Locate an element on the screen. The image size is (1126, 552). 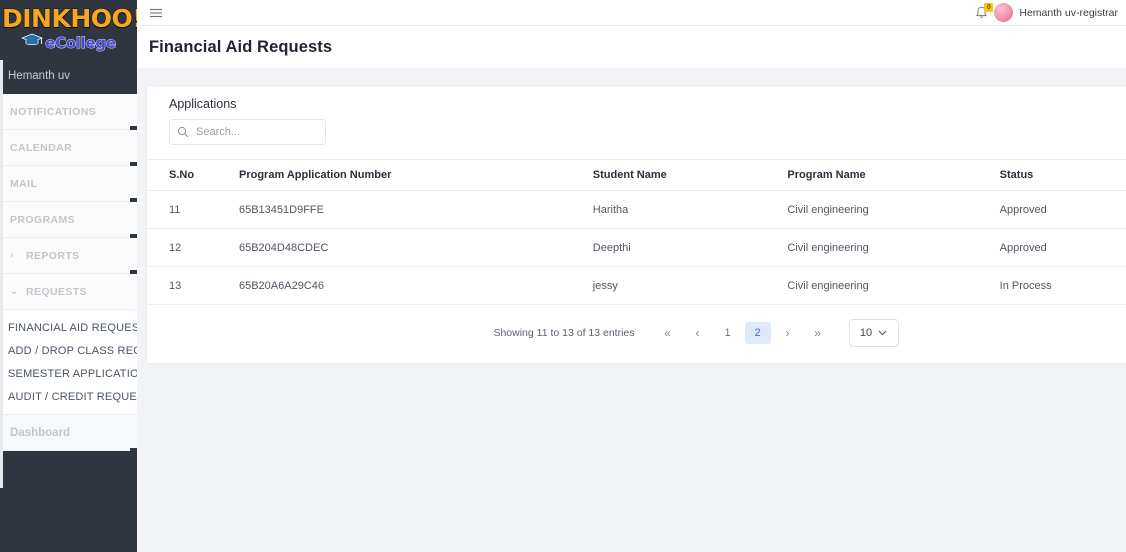
card-title: Applications is located at coordinates (203, 104).